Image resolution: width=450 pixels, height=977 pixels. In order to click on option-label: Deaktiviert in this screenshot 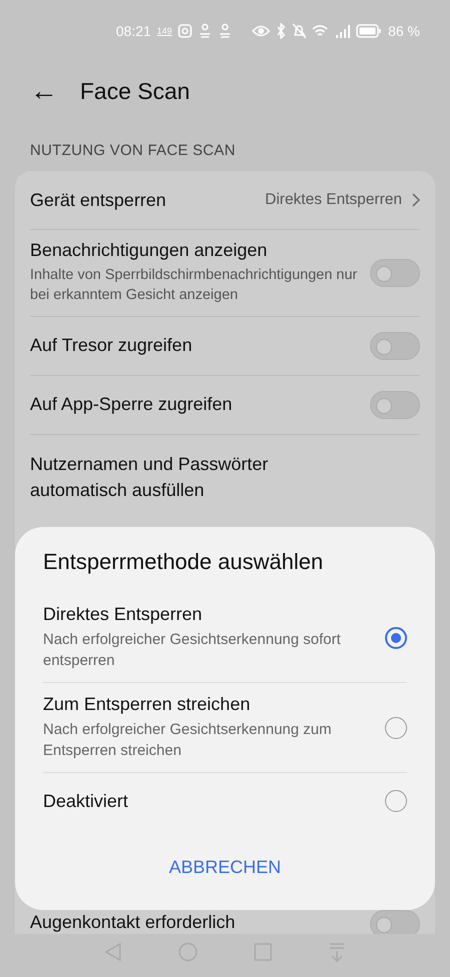, I will do `click(198, 801)`.